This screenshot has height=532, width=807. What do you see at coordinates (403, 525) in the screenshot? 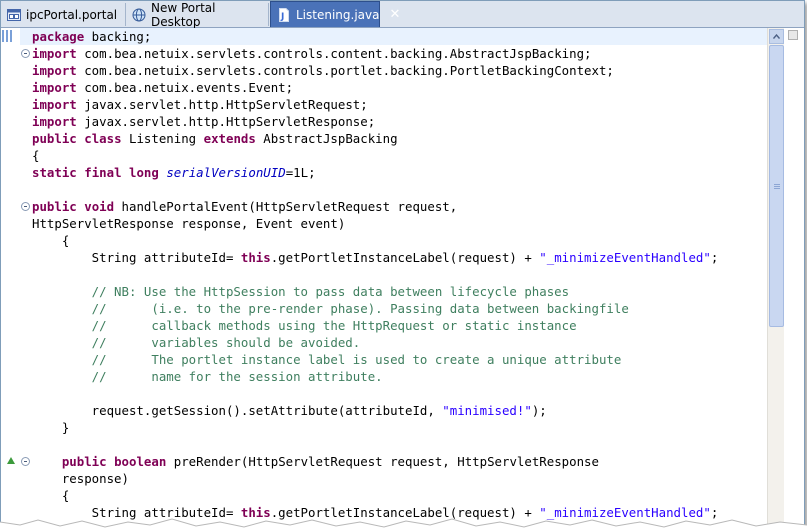
I see `torn-edge` at bounding box center [403, 525].